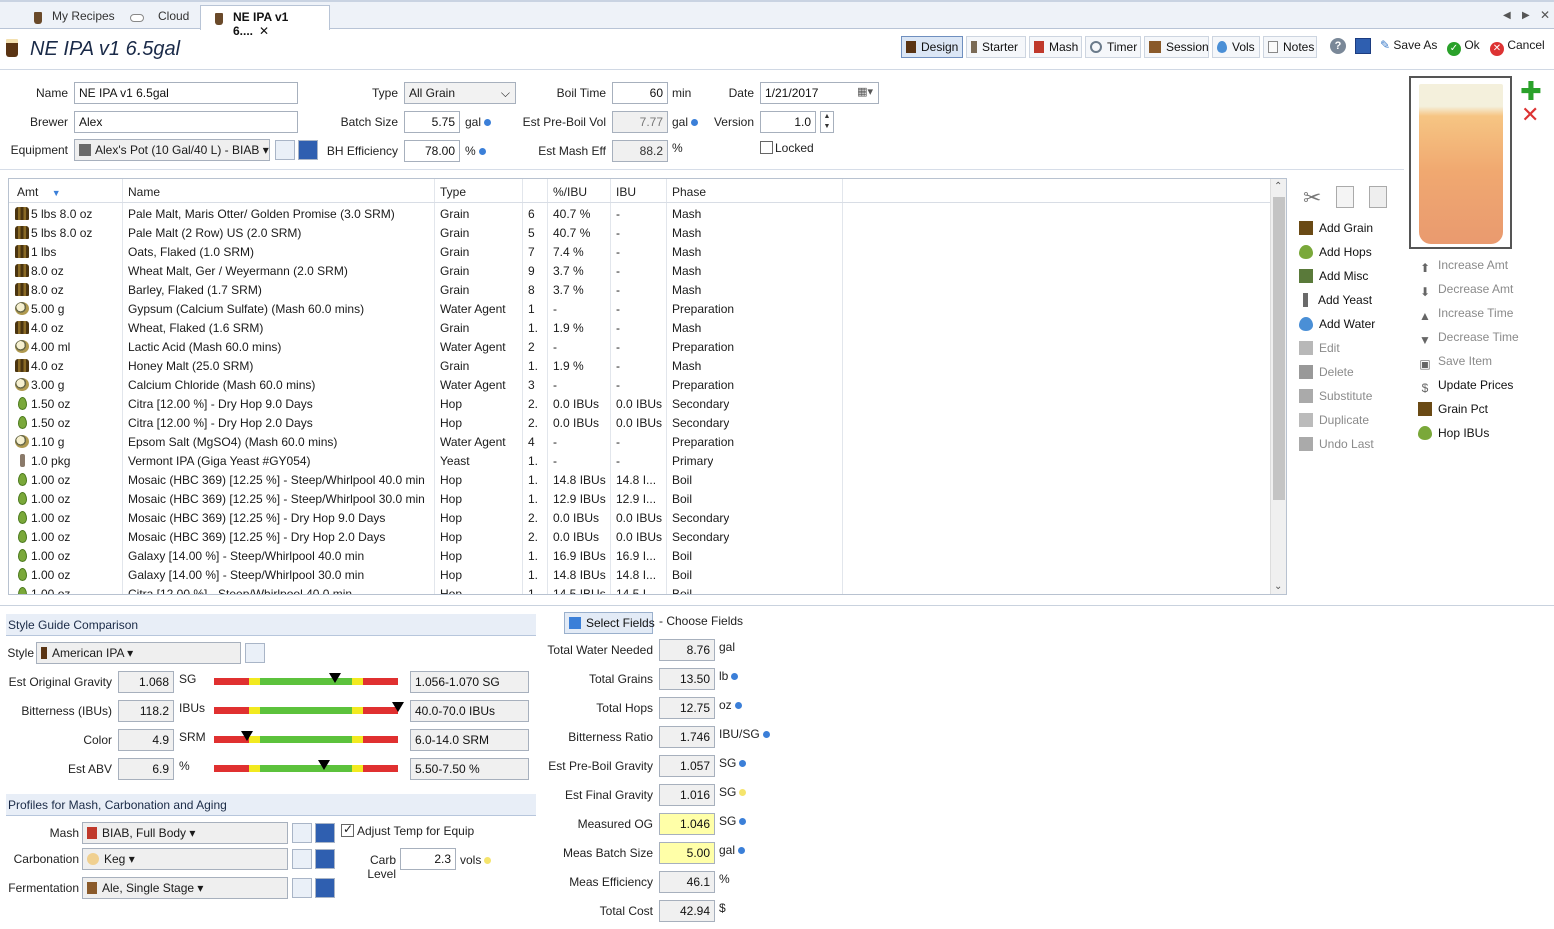  What do you see at coordinates (1335, 252) in the screenshot?
I see `side-add-hops-button: Add Hops` at bounding box center [1335, 252].